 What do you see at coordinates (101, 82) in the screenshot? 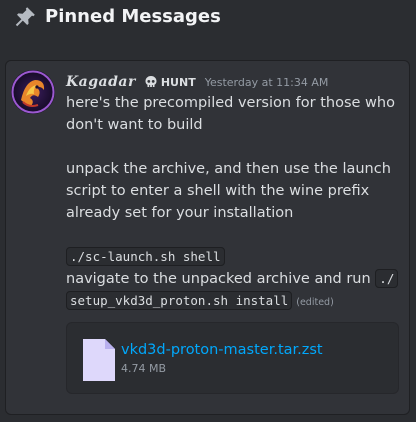
I see `author-name: Kagadar` at bounding box center [101, 82].